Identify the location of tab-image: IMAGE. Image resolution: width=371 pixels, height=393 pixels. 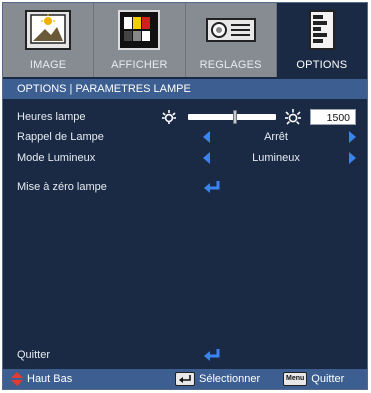
(49, 40).